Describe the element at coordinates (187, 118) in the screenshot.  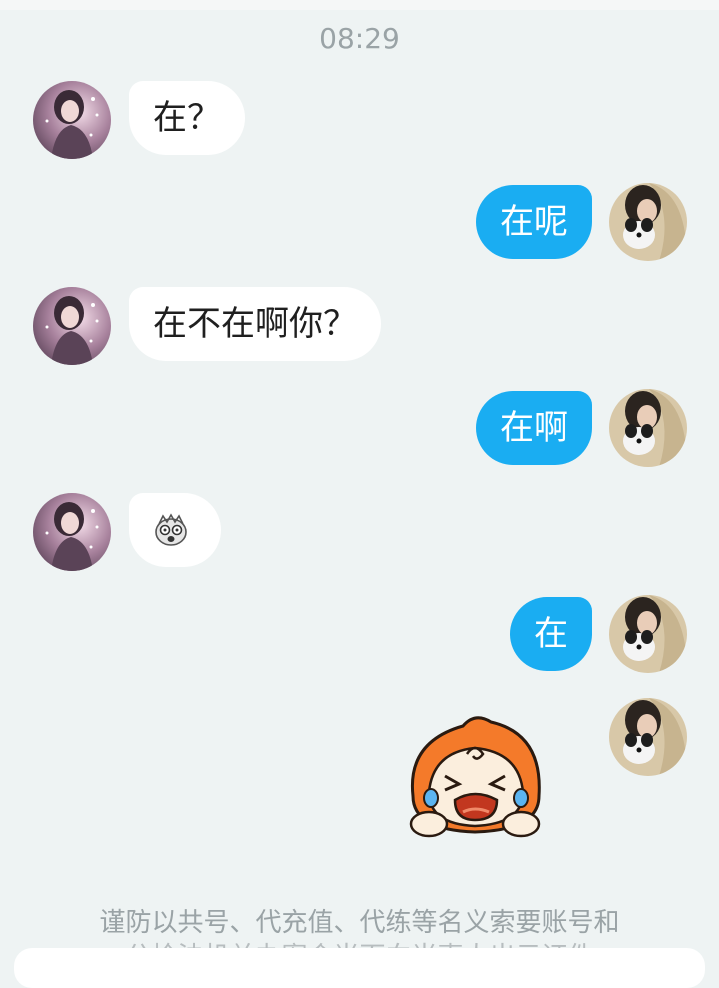
I see `incoming-message-bubble: 在？` at that location.